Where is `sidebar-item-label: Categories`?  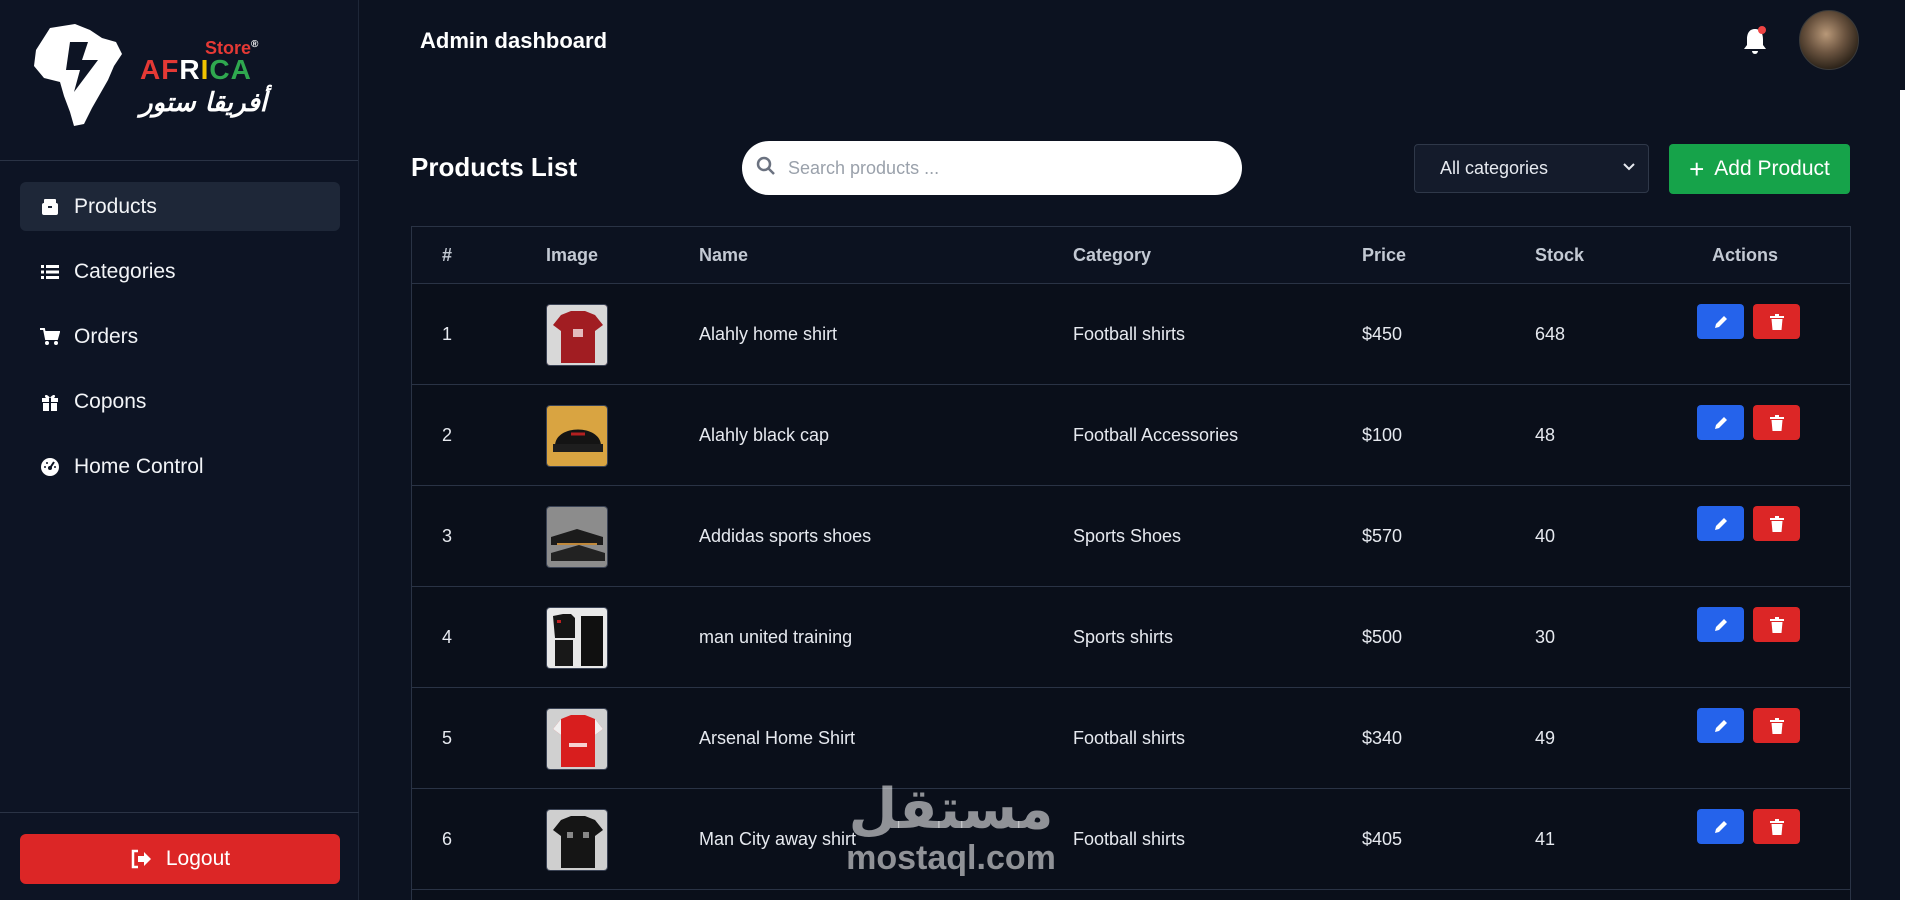 sidebar-item-label: Categories is located at coordinates (125, 271).